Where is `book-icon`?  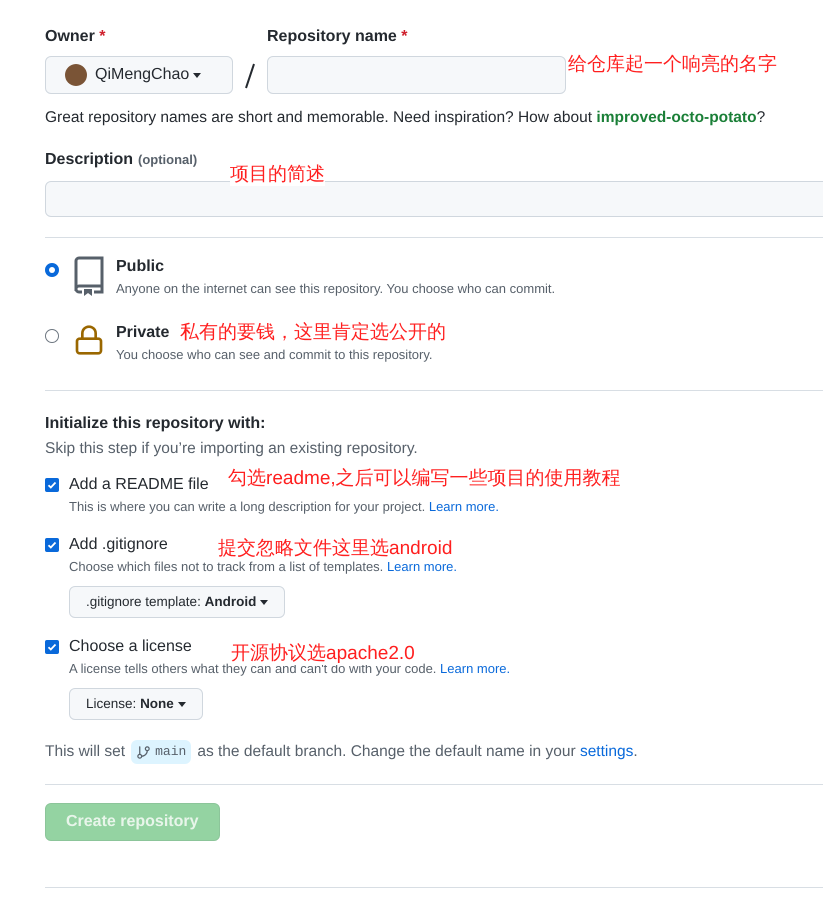
book-icon is located at coordinates (89, 276).